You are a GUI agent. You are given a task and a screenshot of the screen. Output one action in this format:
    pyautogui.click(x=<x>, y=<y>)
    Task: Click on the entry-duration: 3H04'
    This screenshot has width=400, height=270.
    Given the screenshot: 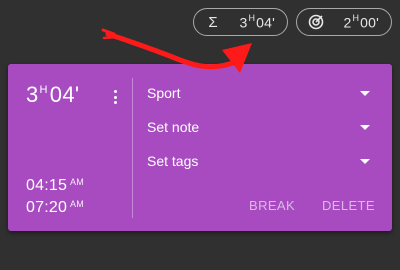 What is the action you would take?
    pyautogui.click(x=53, y=94)
    